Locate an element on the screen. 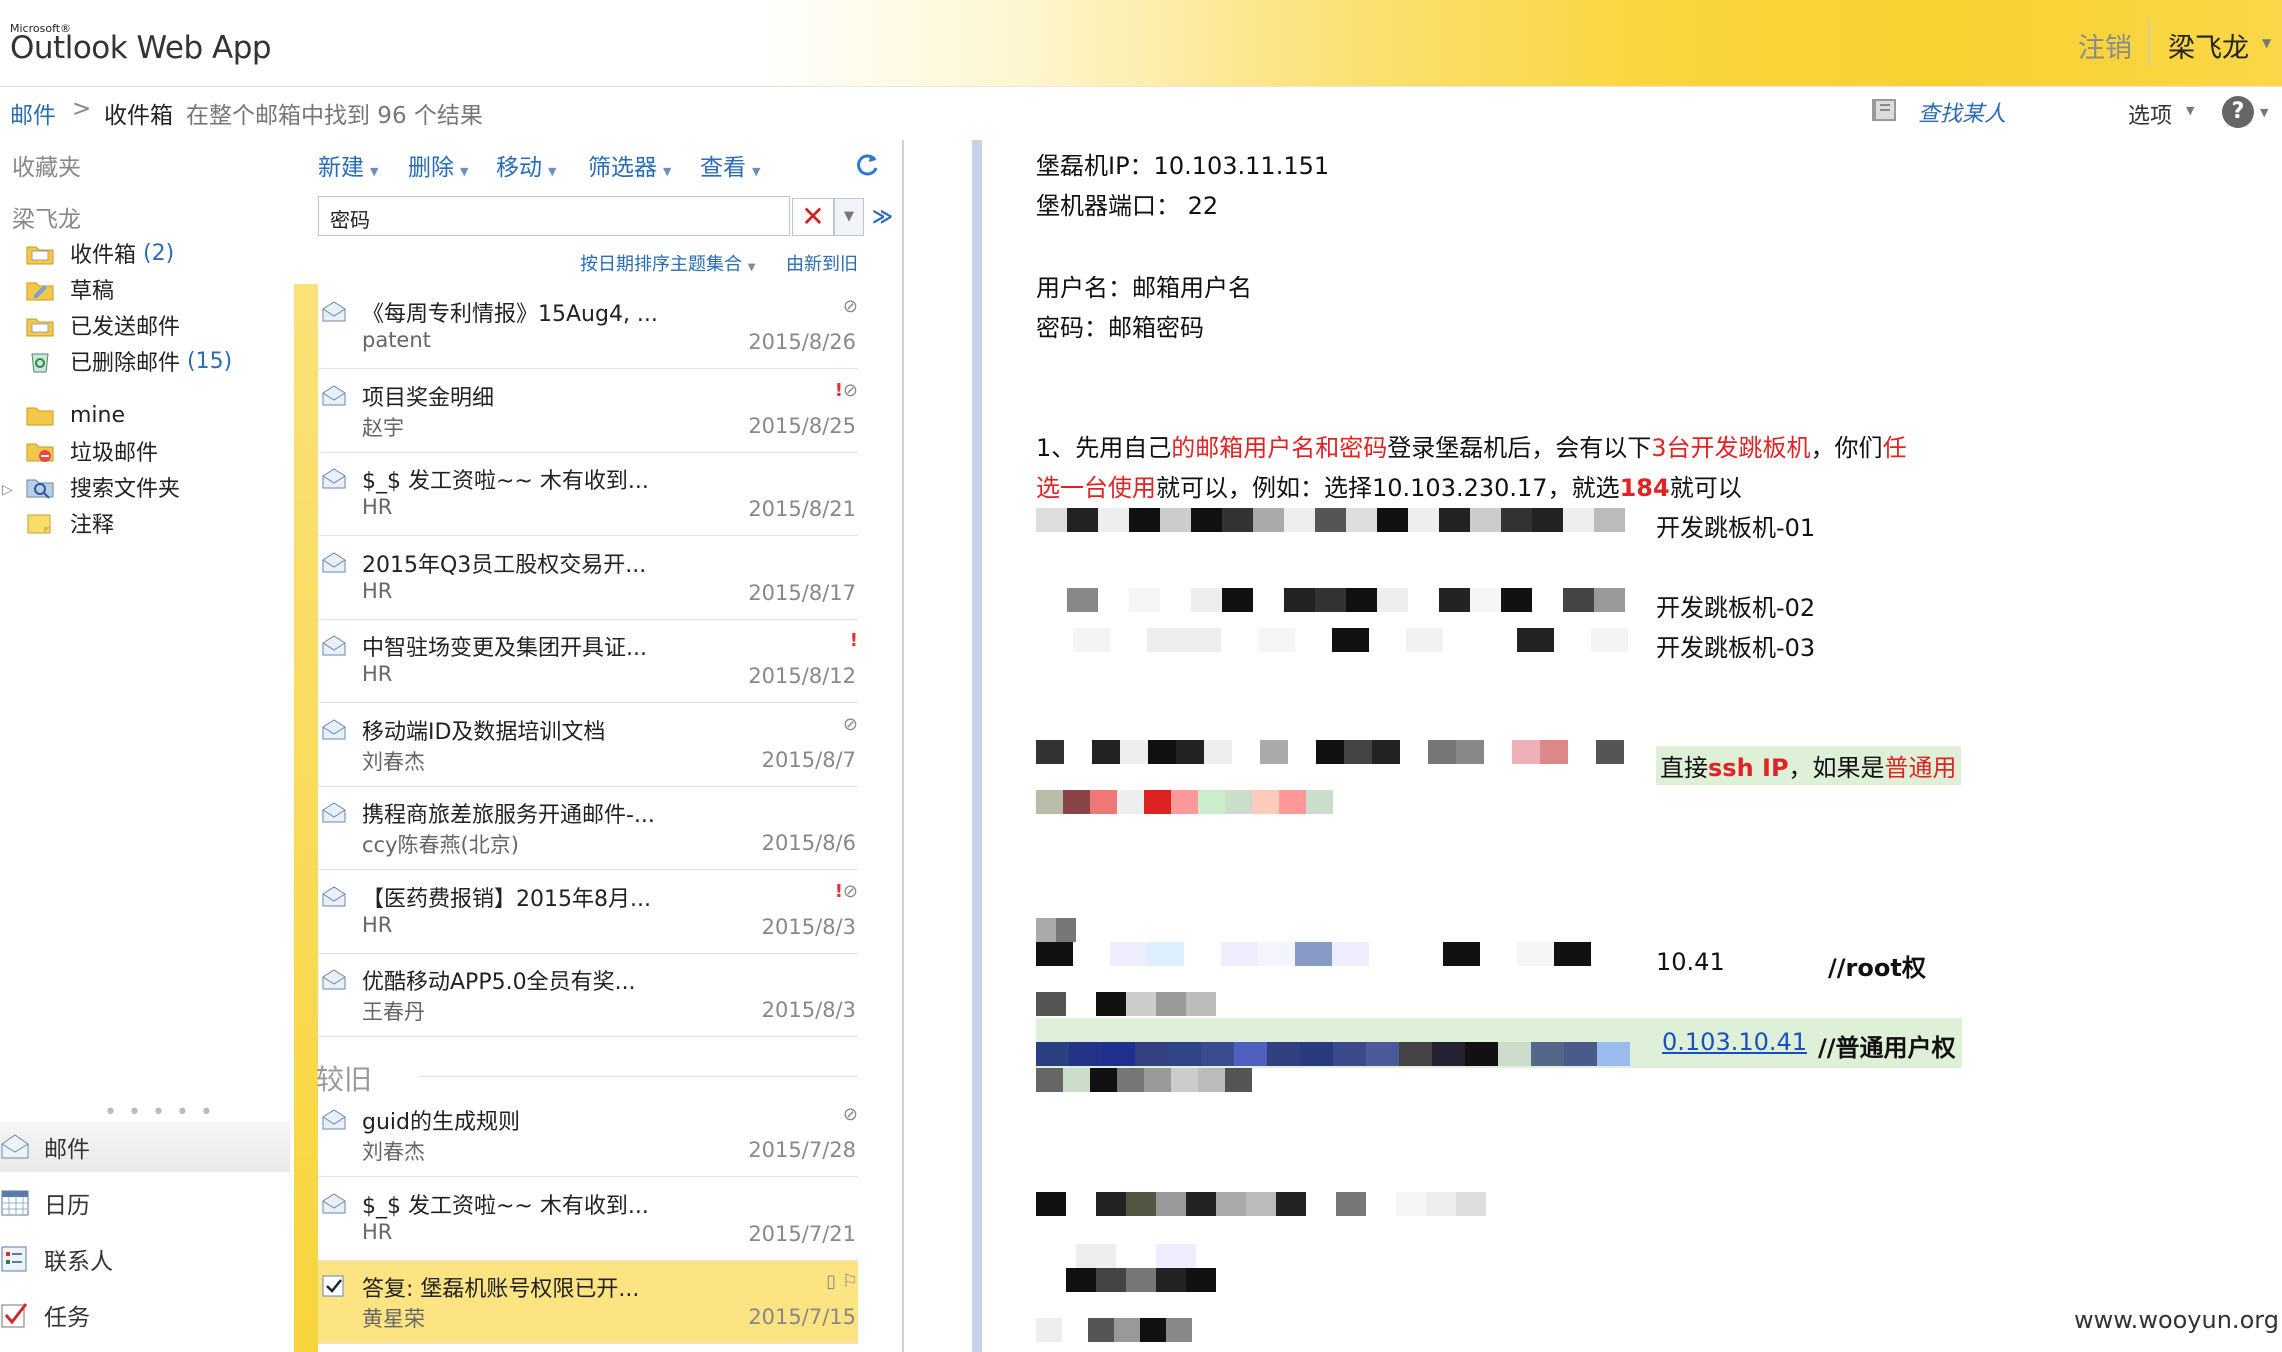 Image resolution: width=2282 pixels, height=1352 pixels. move-button: 移动 ▼ is located at coordinates (526, 165).